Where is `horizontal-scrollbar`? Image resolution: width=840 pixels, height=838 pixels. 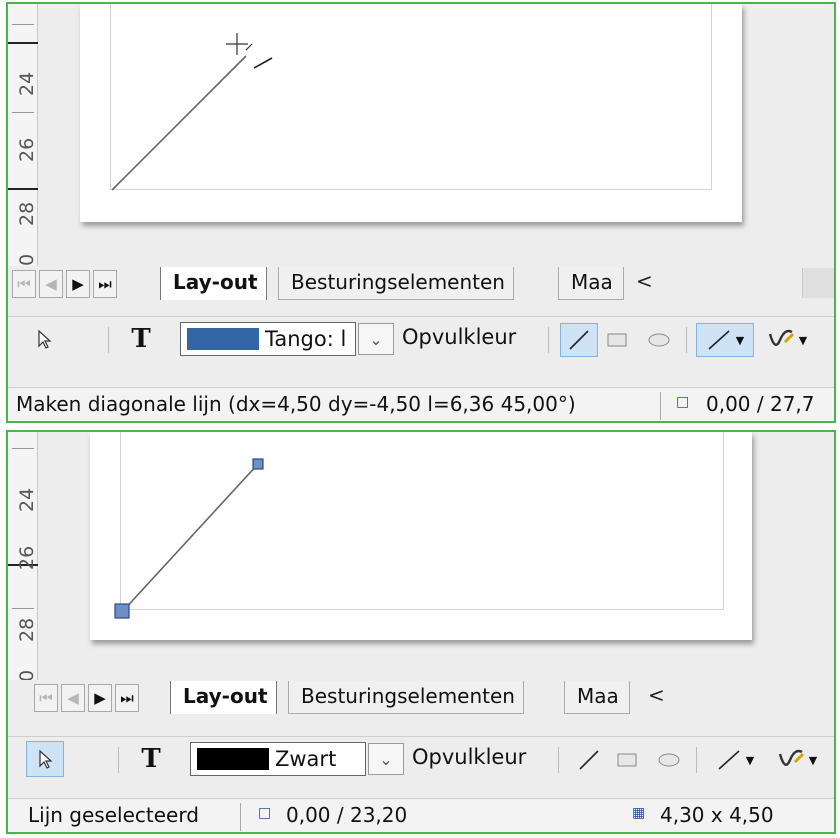 horizontal-scrollbar is located at coordinates (818, 283).